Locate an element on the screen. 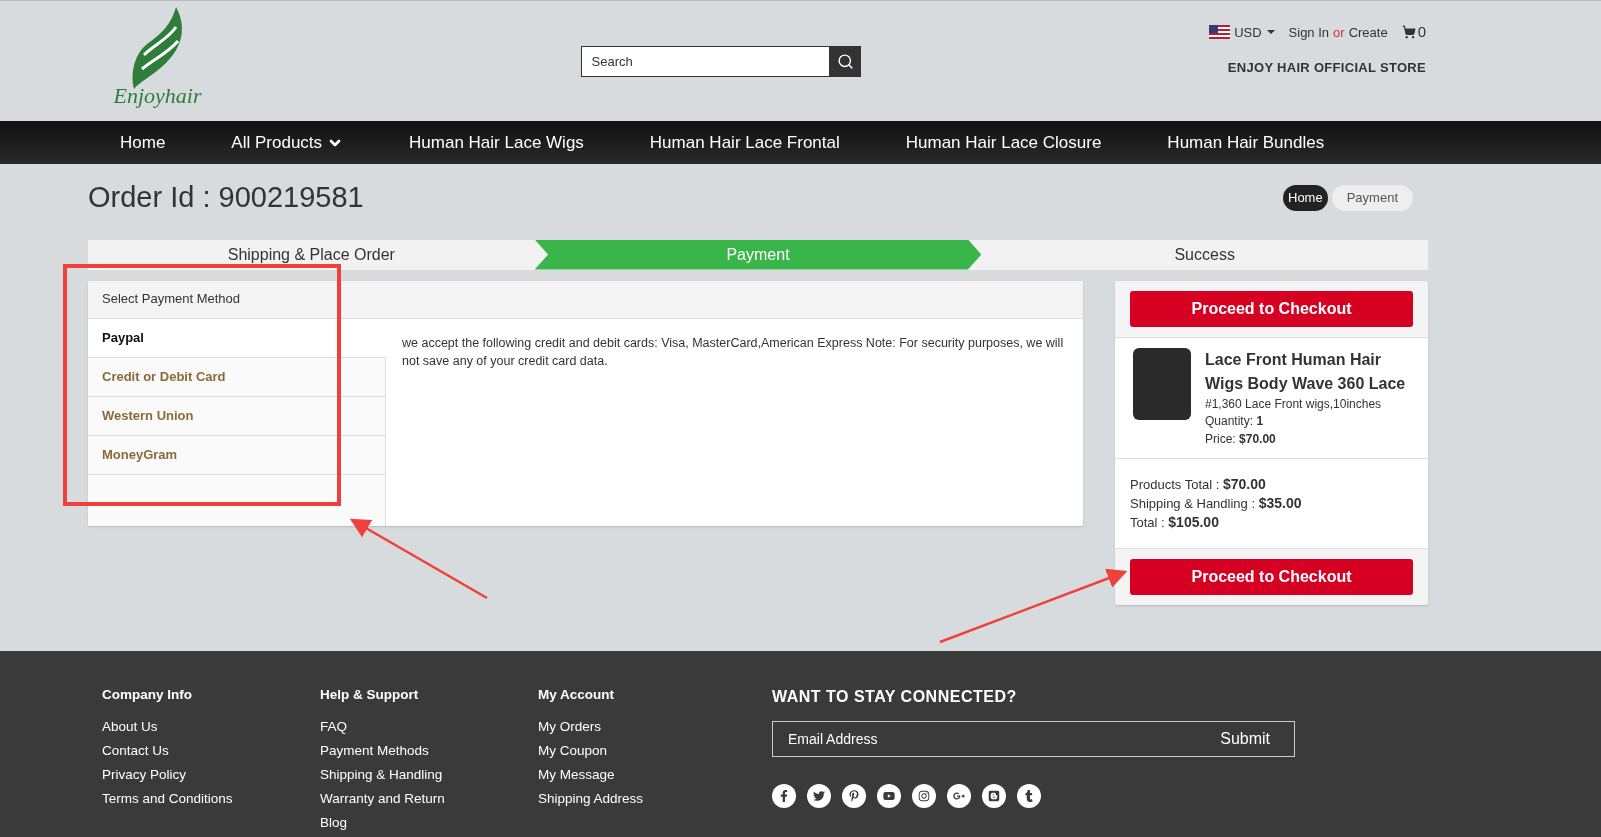 This screenshot has width=1601, height=837. footer-link: Blog is located at coordinates (429, 823).